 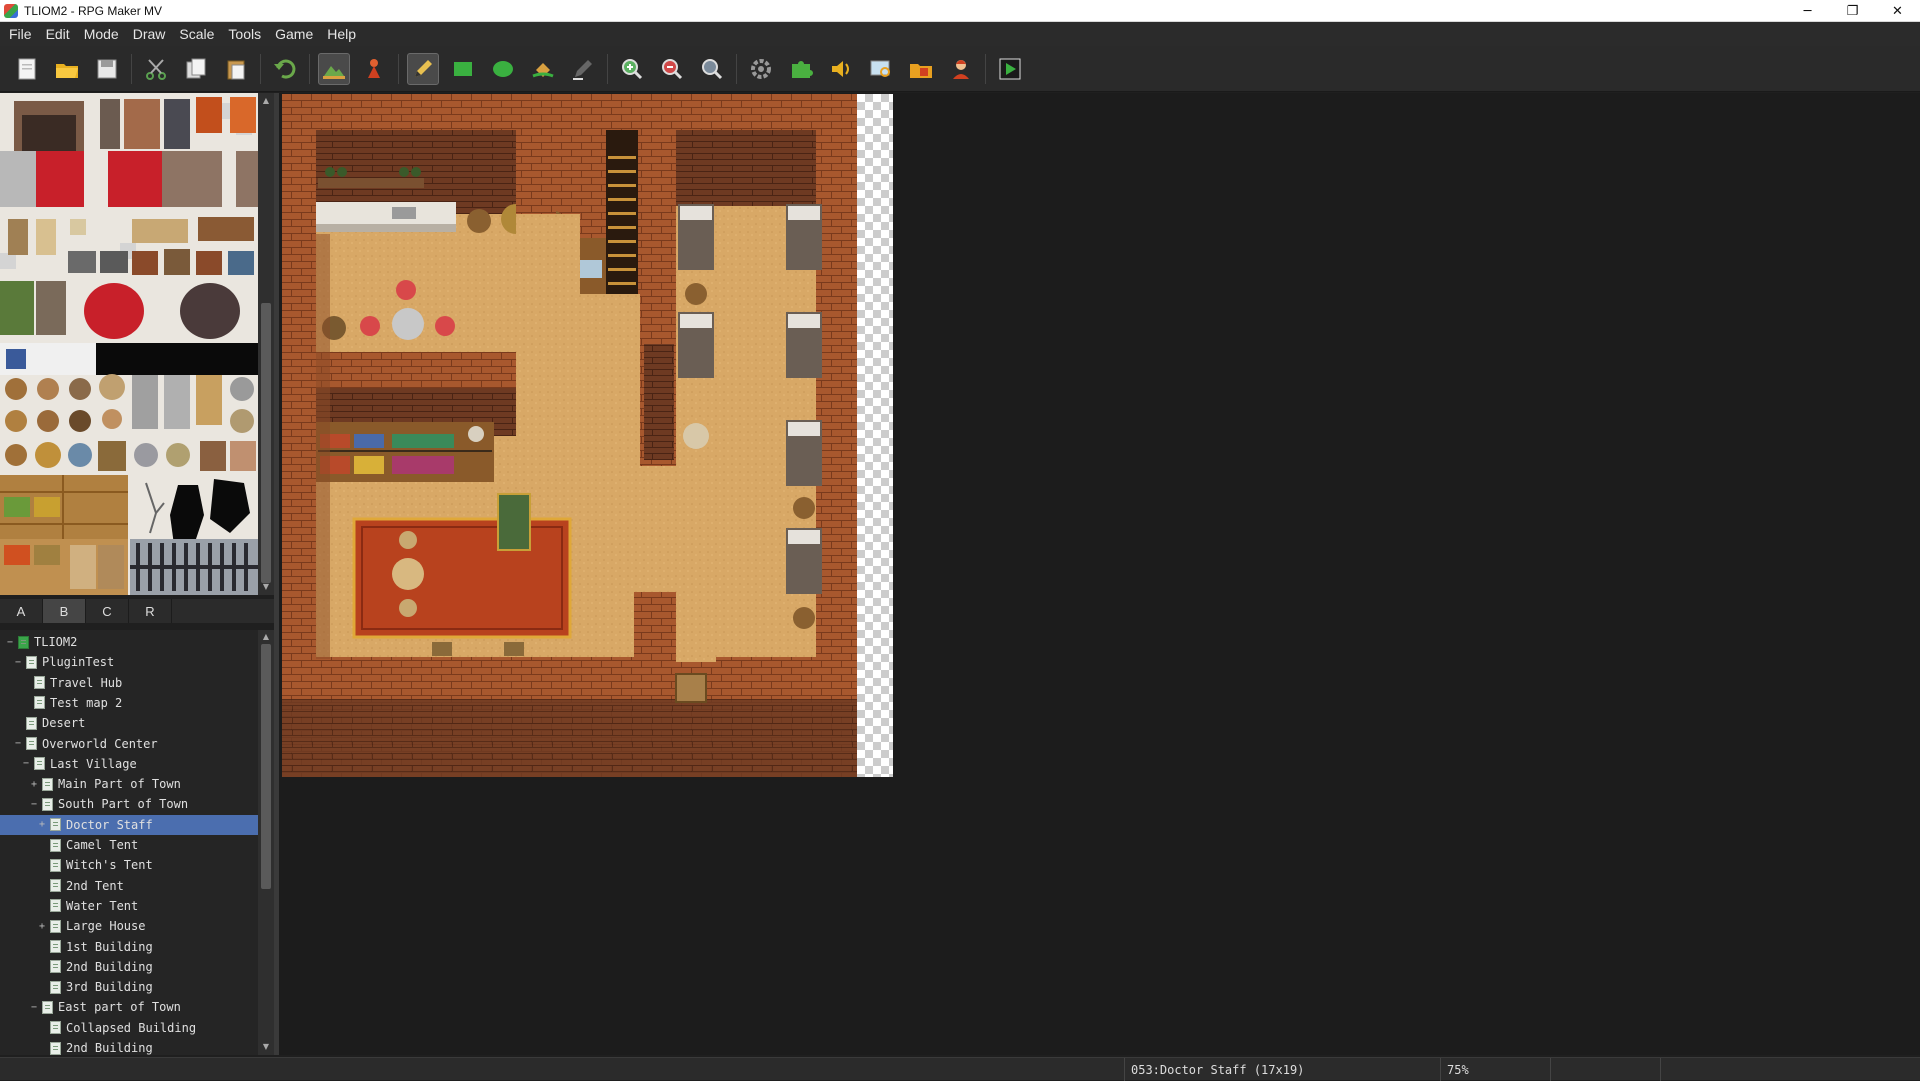 I want to click on map-tree-item: Water Tent, so click(x=129, y=906).